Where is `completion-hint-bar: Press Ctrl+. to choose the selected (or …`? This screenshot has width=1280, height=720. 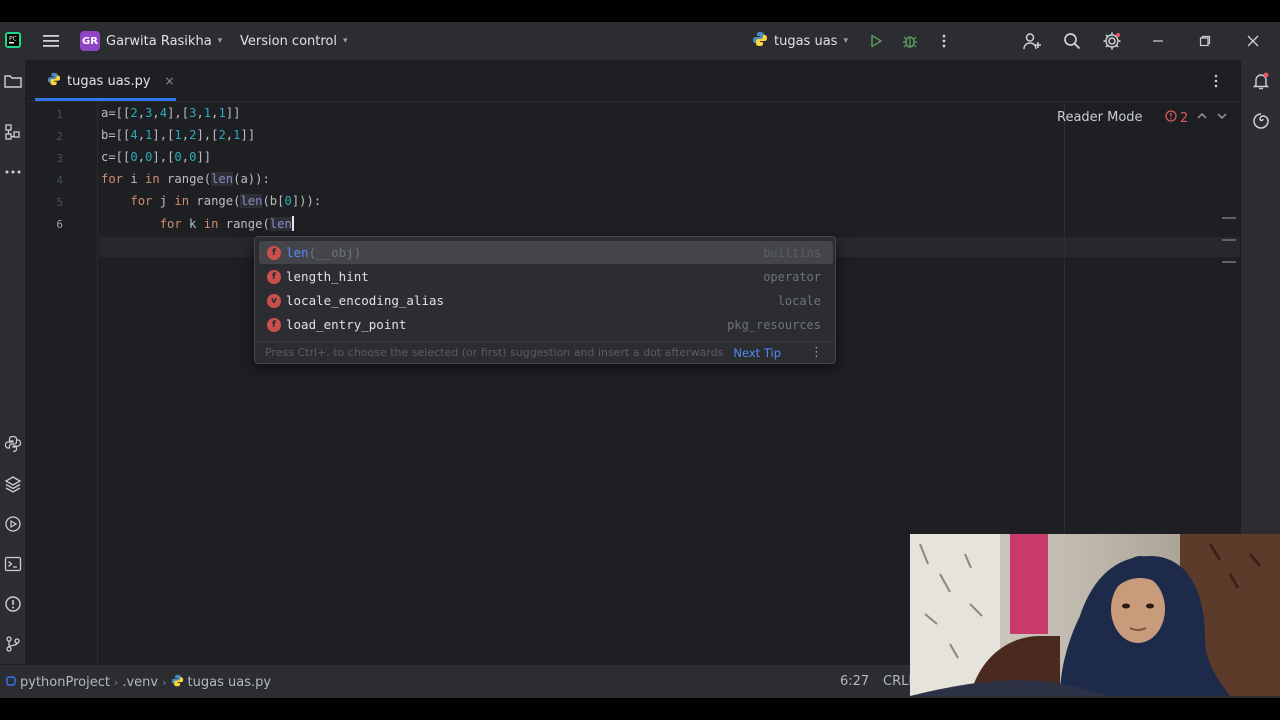 completion-hint-bar: Press Ctrl+. to choose the selected (or … is located at coordinates (545, 352).